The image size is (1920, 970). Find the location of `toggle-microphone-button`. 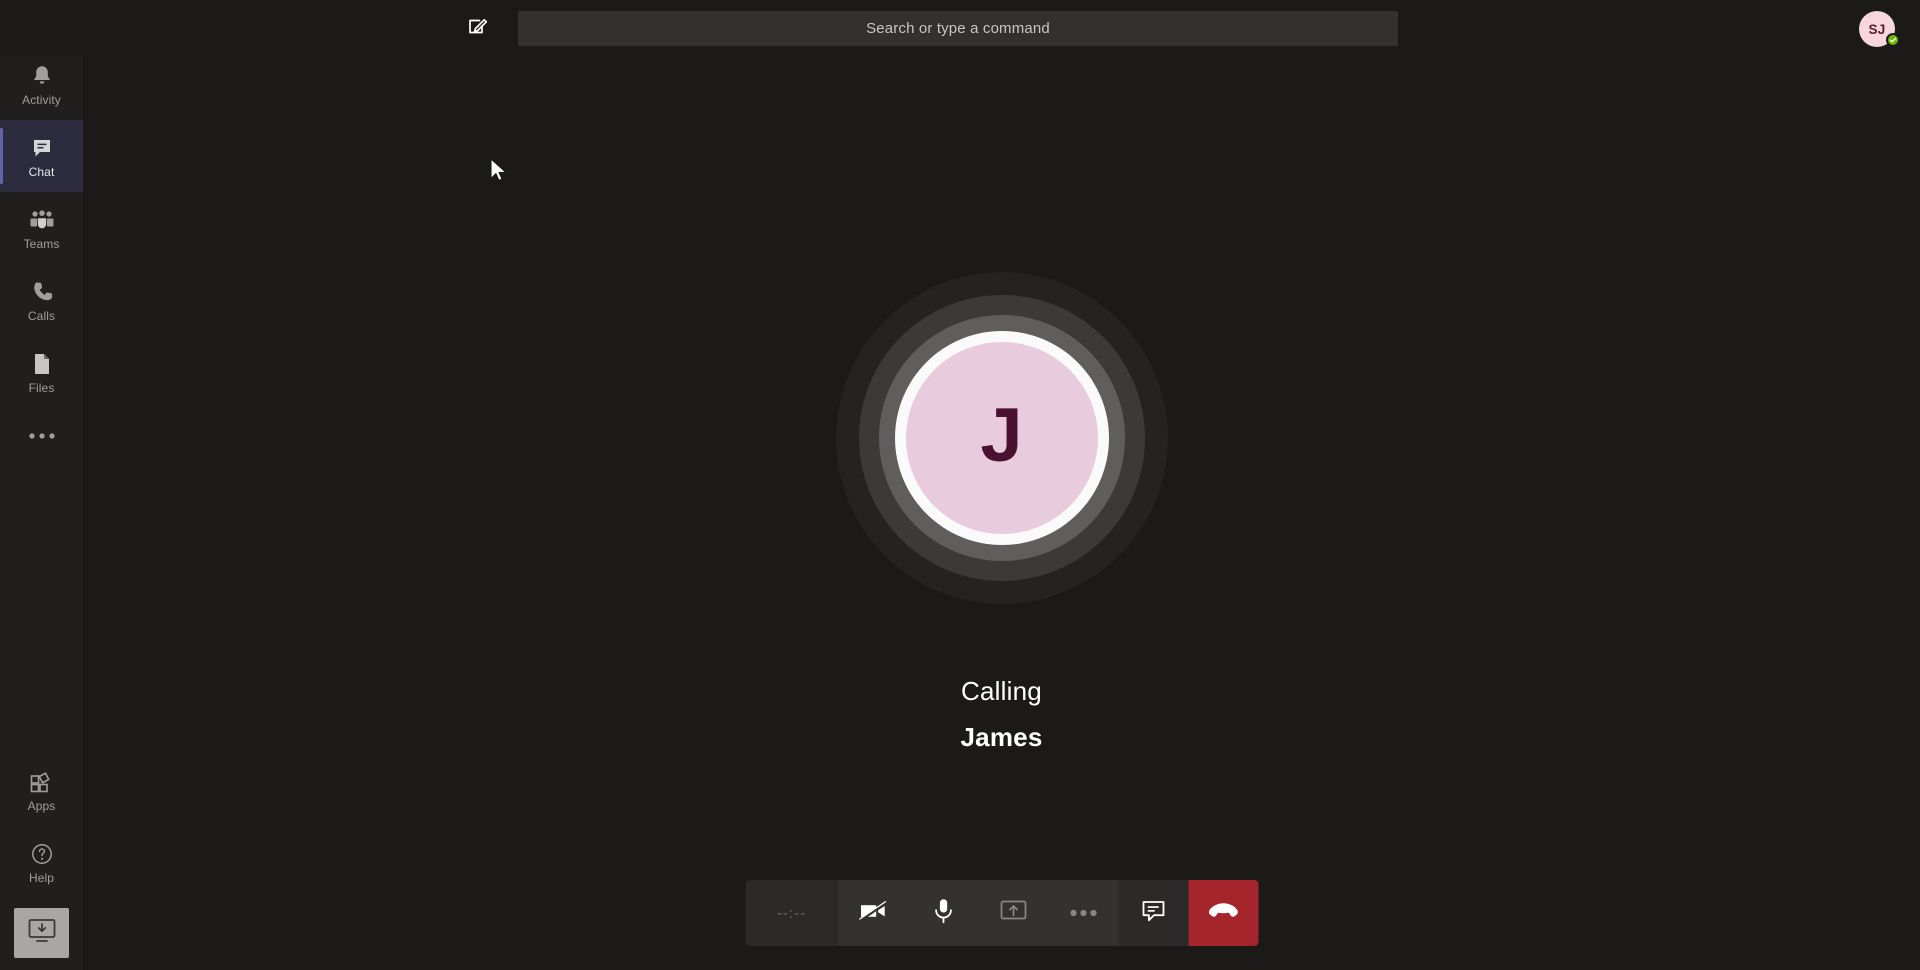

toggle-microphone-button is located at coordinates (943, 913).